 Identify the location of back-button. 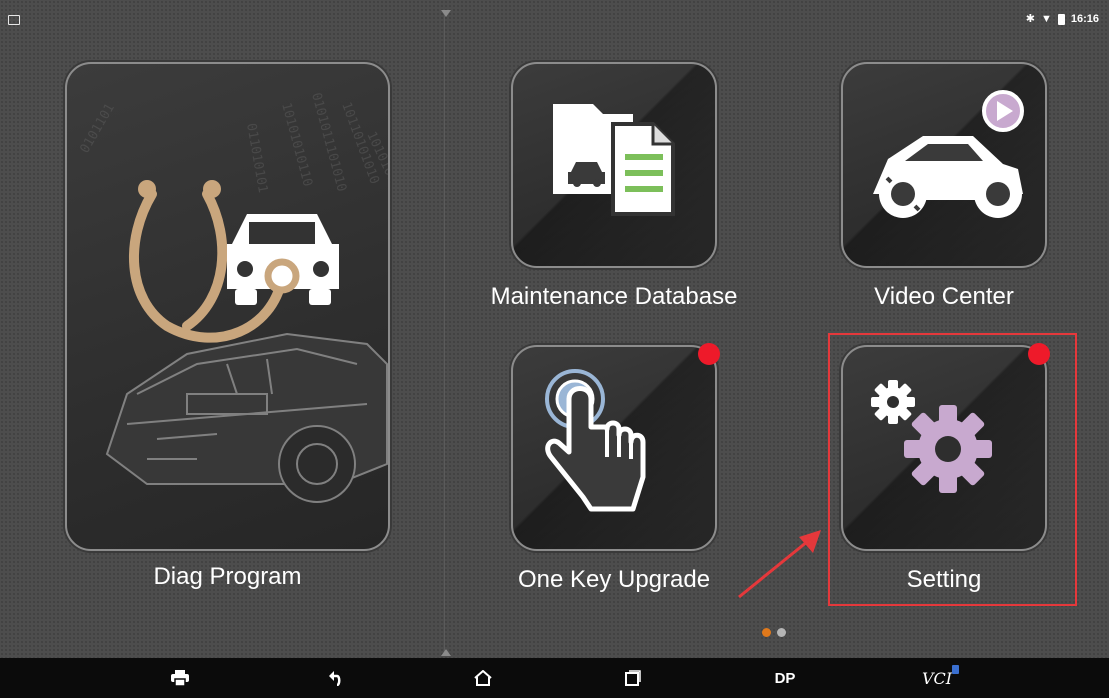
(335, 678).